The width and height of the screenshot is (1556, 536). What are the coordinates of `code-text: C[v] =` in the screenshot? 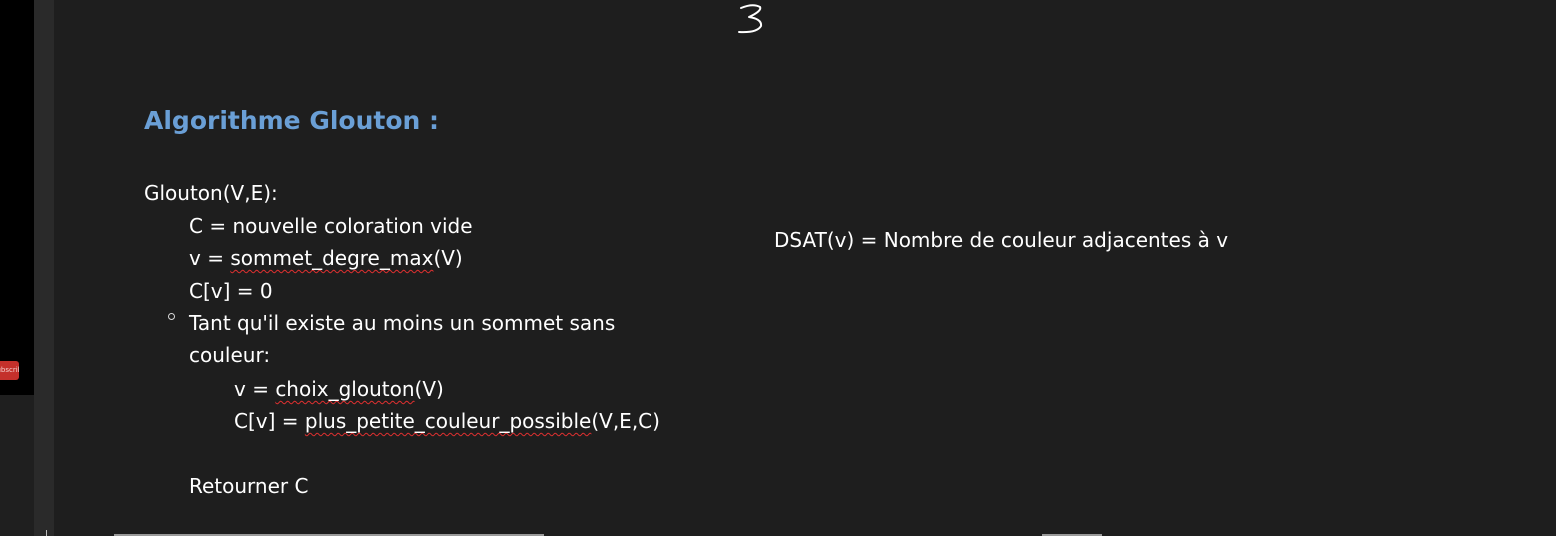 It's located at (269, 421).